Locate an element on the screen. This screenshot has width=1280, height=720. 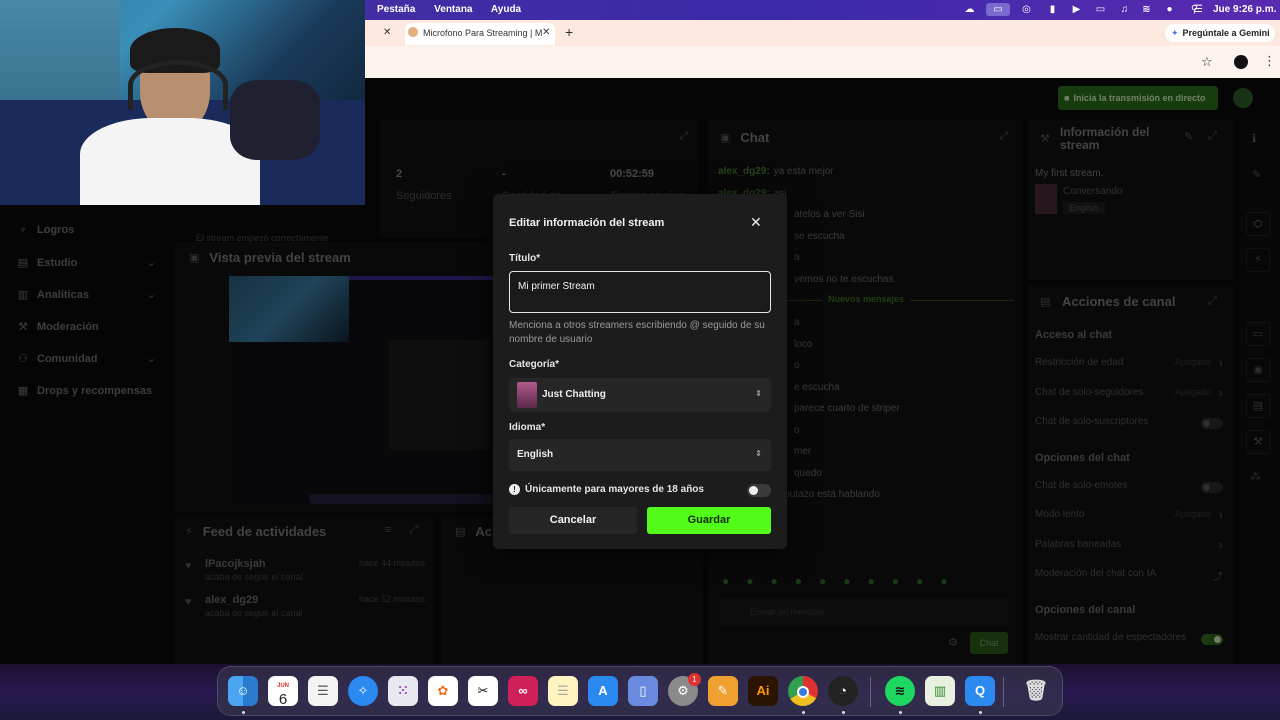
spotify-icon: ≋ is located at coordinates (900, 691).